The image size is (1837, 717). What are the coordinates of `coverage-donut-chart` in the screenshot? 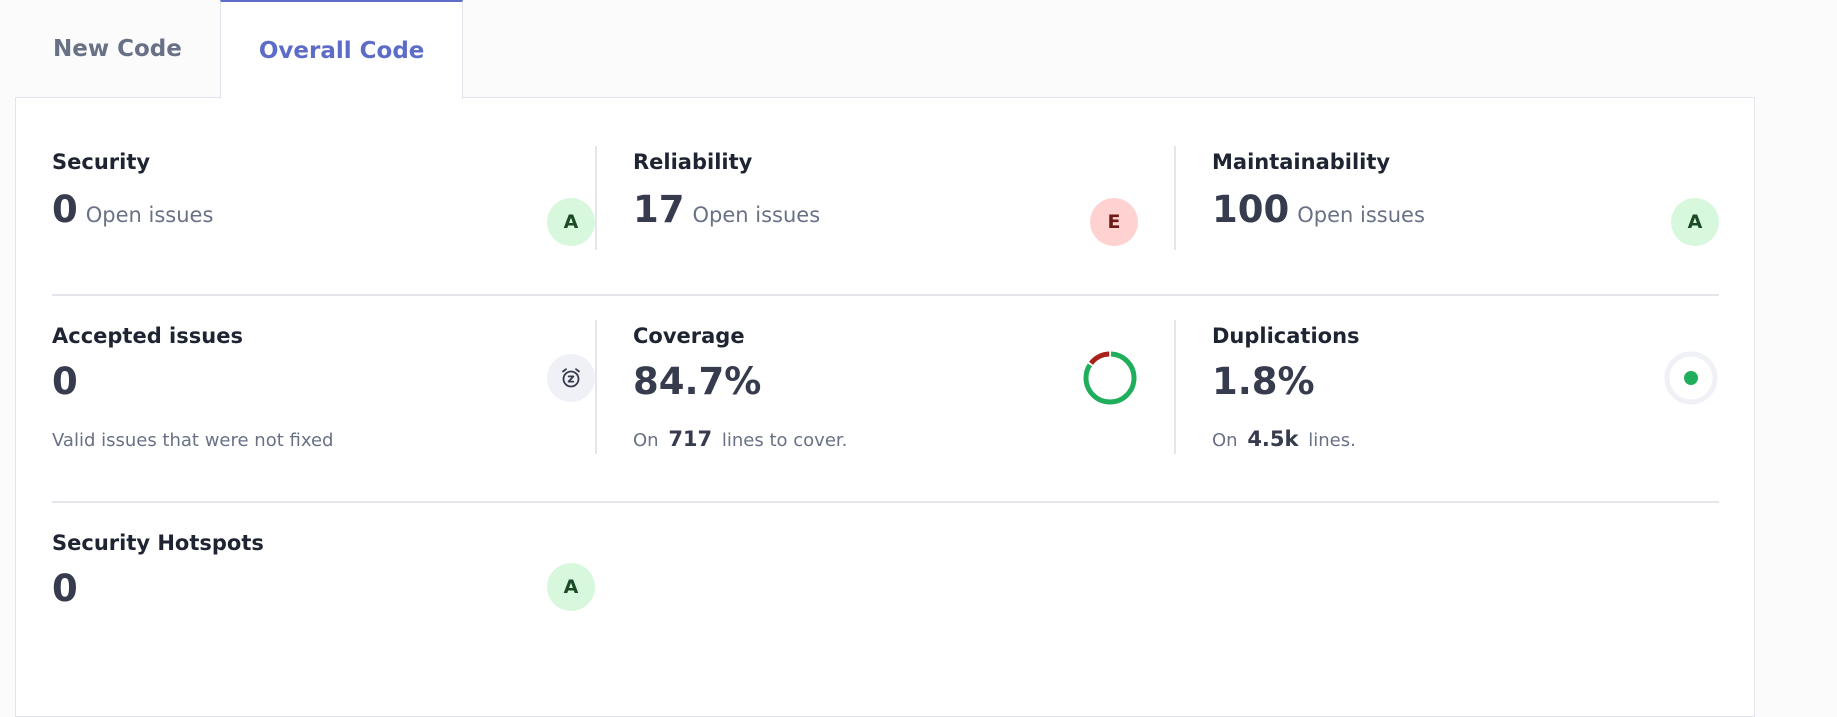 It's located at (1110, 378).